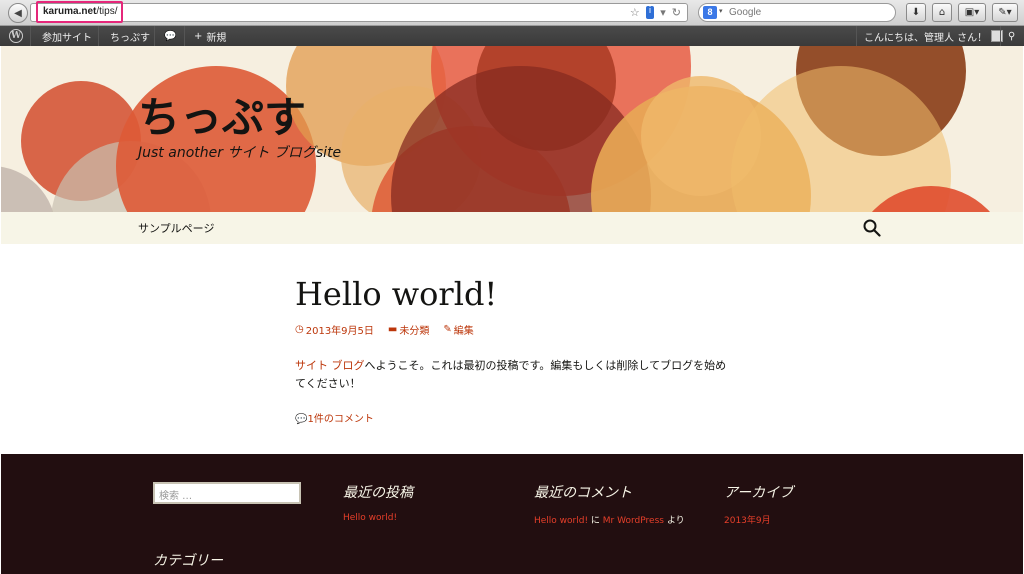 The image size is (1024, 574). Describe the element at coordinates (79, 12) in the screenshot. I see `url-highlight-box` at that location.